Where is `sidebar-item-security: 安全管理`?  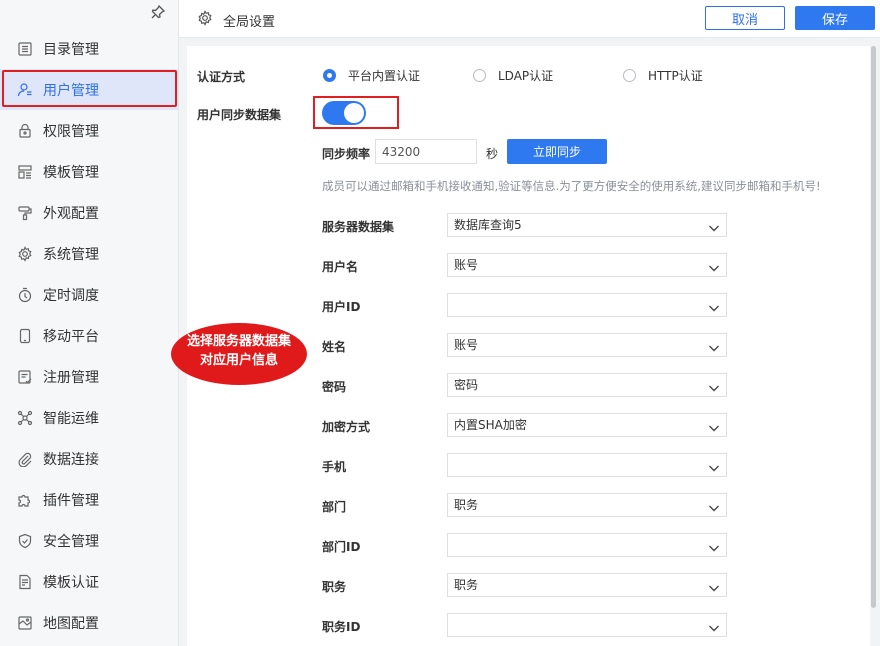 sidebar-item-security: 安全管理 is located at coordinates (89, 540).